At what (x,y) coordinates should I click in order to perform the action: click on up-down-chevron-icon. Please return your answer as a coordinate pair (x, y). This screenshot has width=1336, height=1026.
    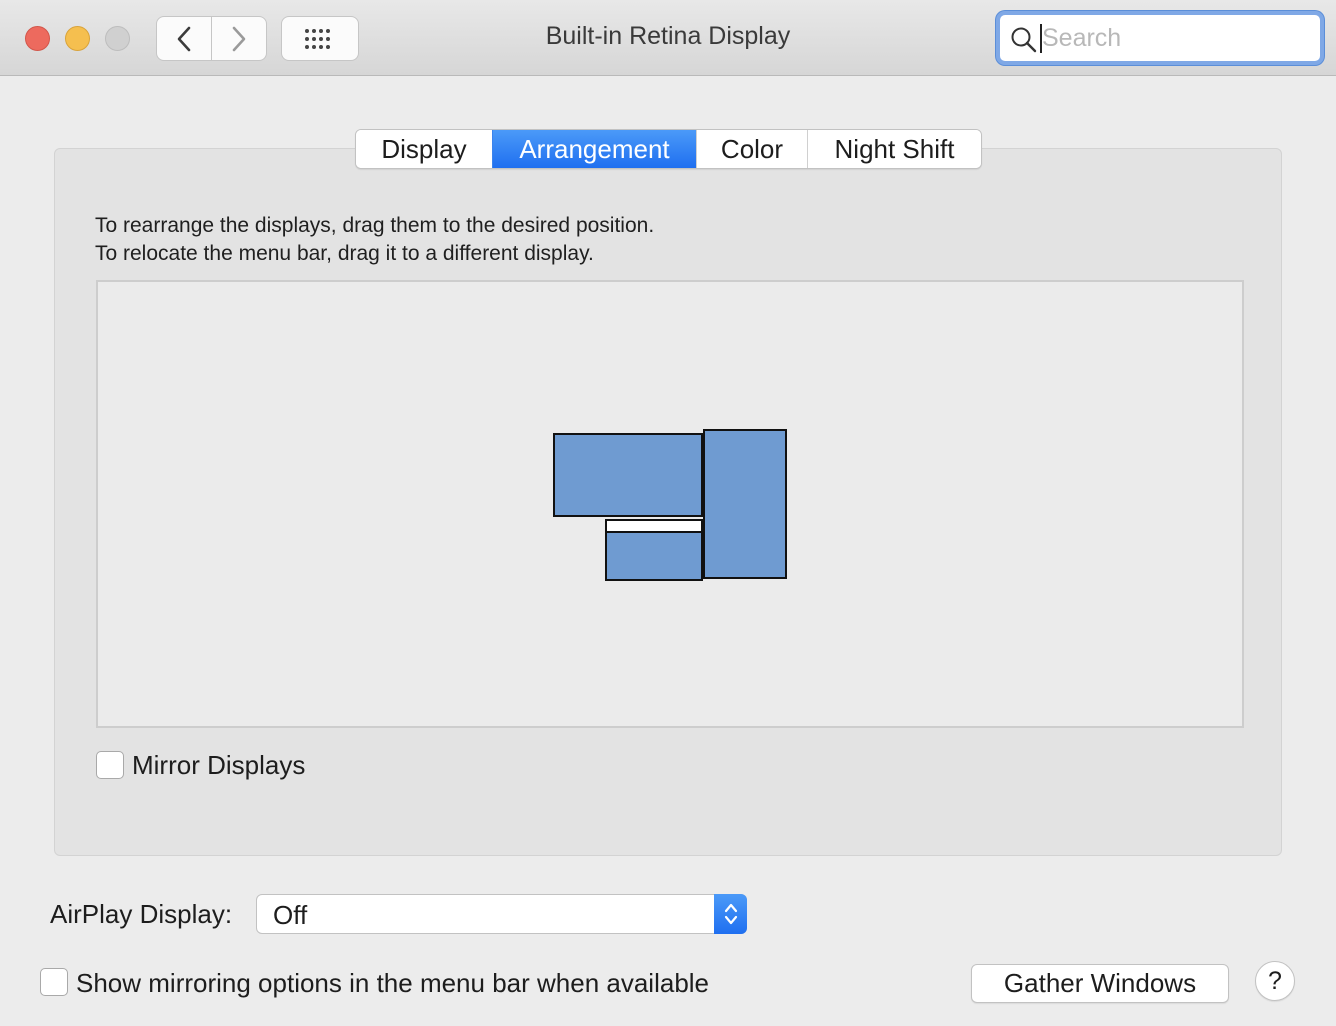
    Looking at the image, I should click on (730, 914).